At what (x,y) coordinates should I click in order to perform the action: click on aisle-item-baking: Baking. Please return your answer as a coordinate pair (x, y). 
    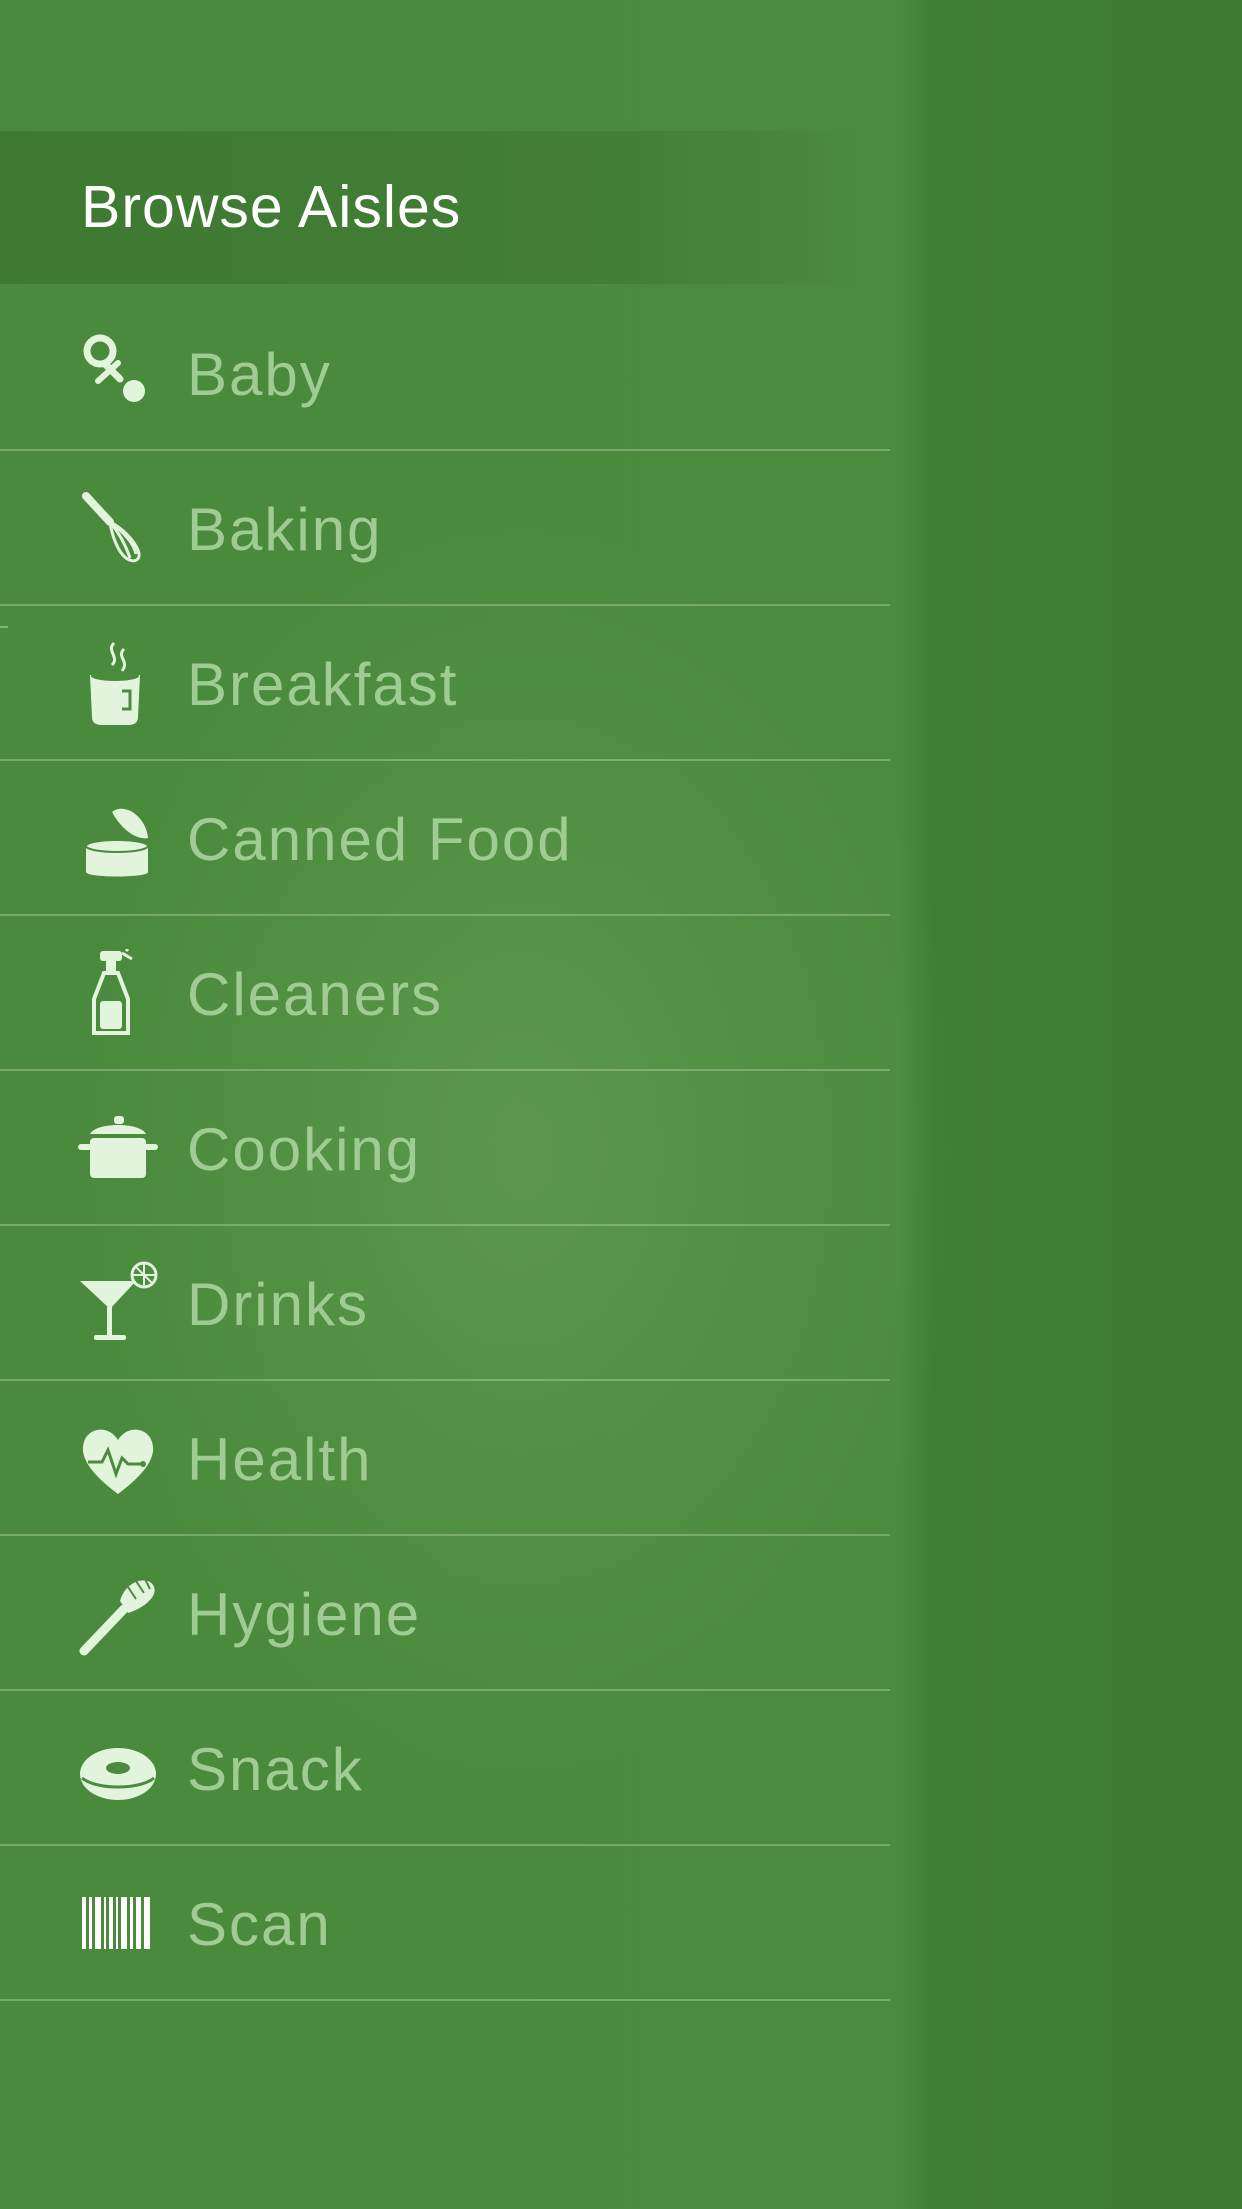
    Looking at the image, I should click on (445, 528).